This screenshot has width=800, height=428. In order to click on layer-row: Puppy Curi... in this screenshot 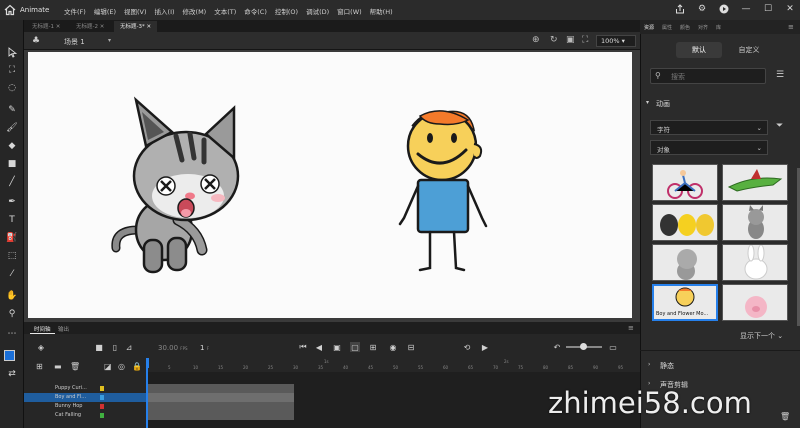, I will do `click(85, 388)`.